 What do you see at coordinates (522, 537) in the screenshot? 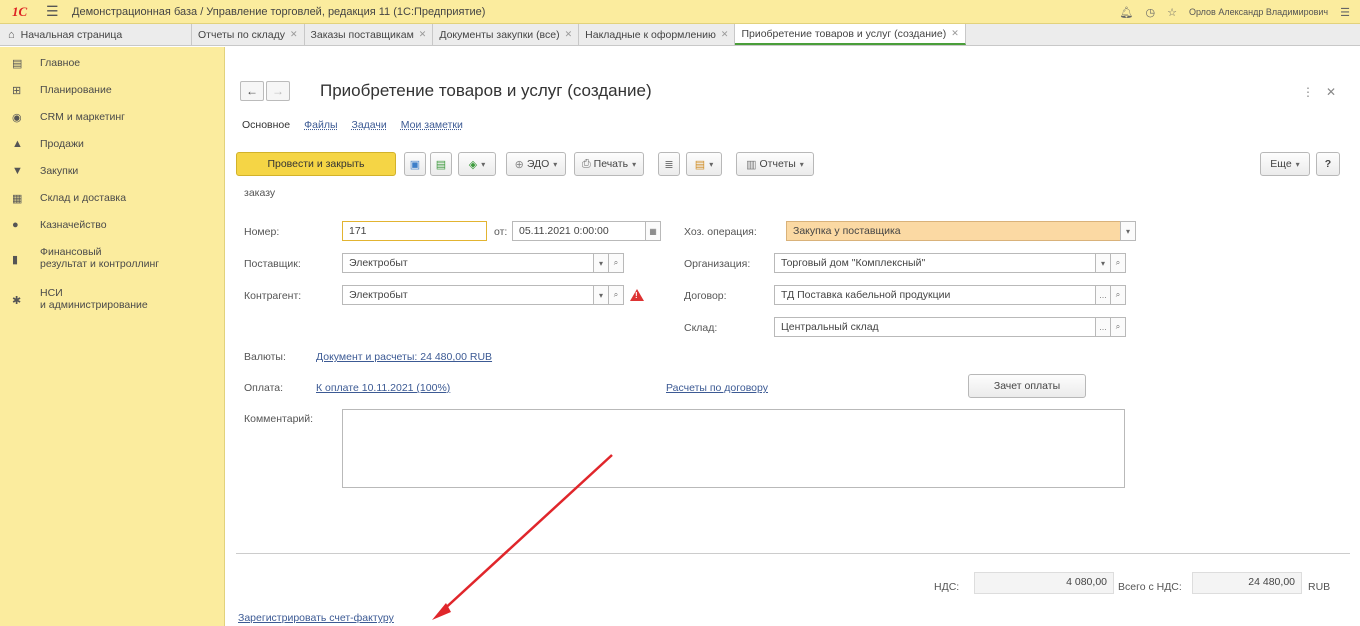
I see `annotation-arrow` at bounding box center [522, 537].